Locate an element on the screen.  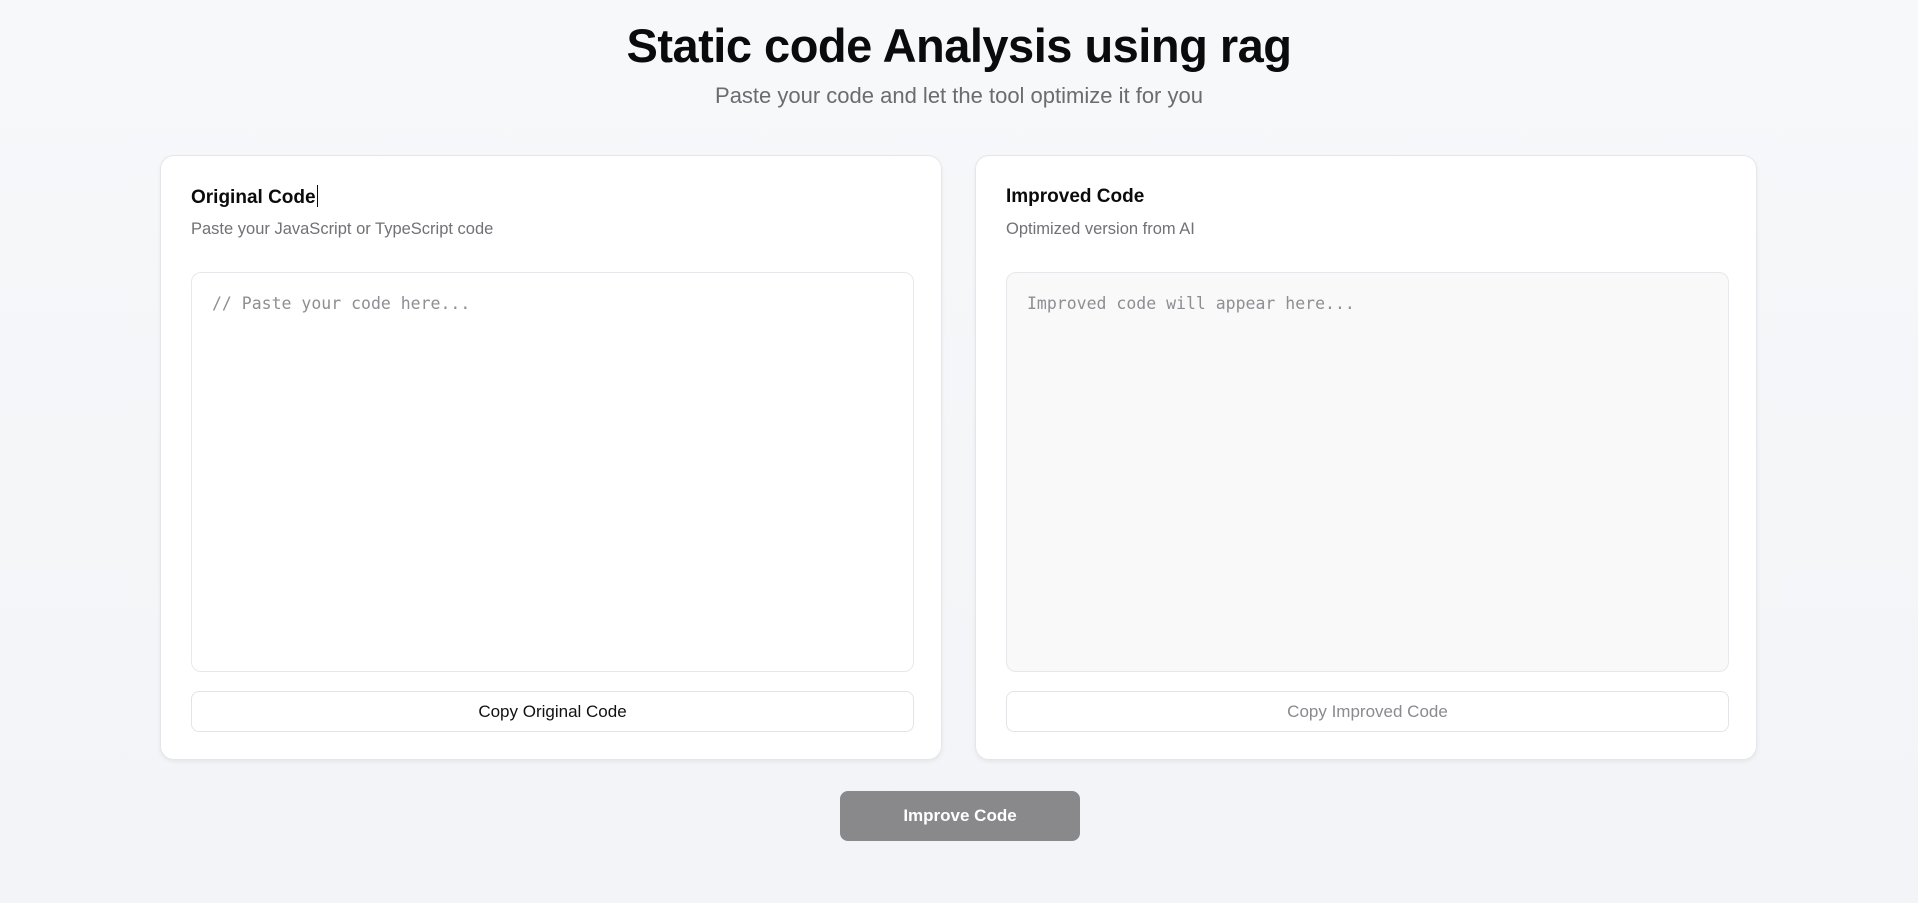
original-code-title-wrap: Original Code is located at coordinates (255, 197).